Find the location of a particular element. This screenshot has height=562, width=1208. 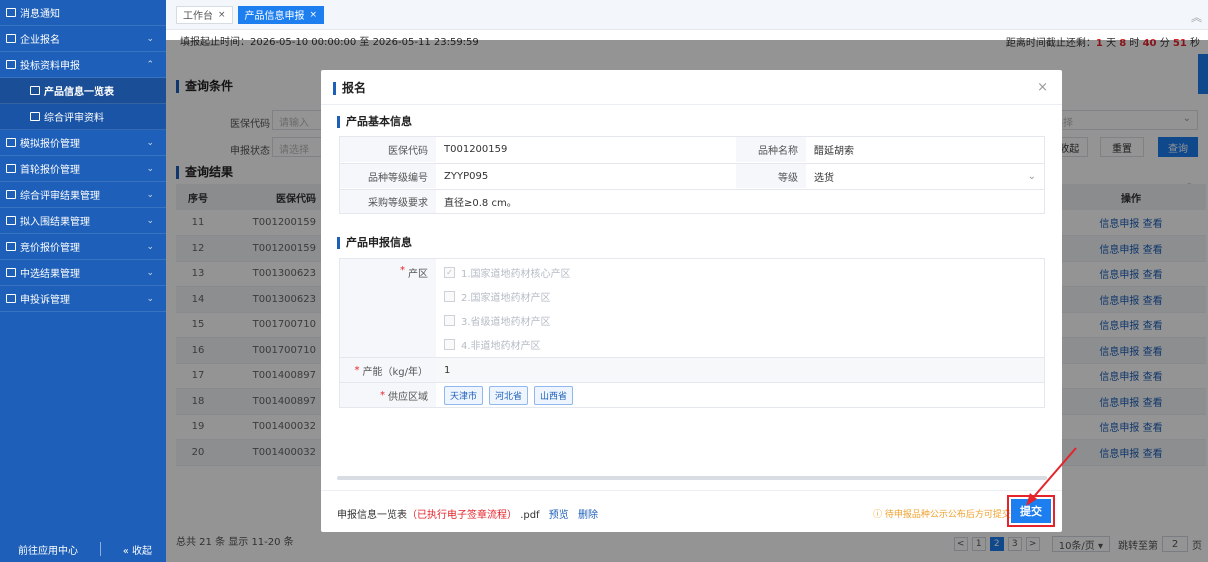

chevron-up-icon: ⌃ is located at coordinates (150, 64).